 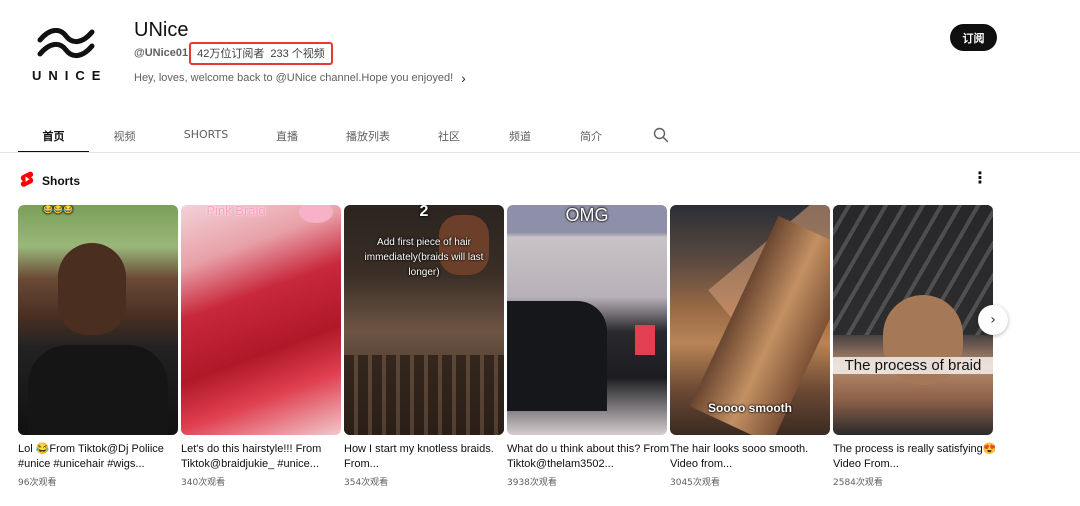 What do you see at coordinates (520, 137) in the screenshot?
I see `tab-channels: 频道` at bounding box center [520, 137].